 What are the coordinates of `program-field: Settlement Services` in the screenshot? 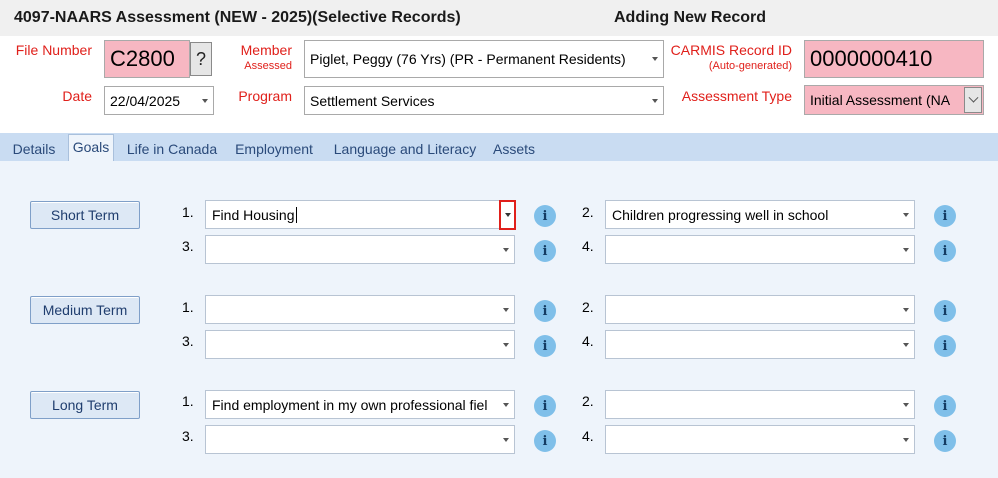 It's located at (484, 100).